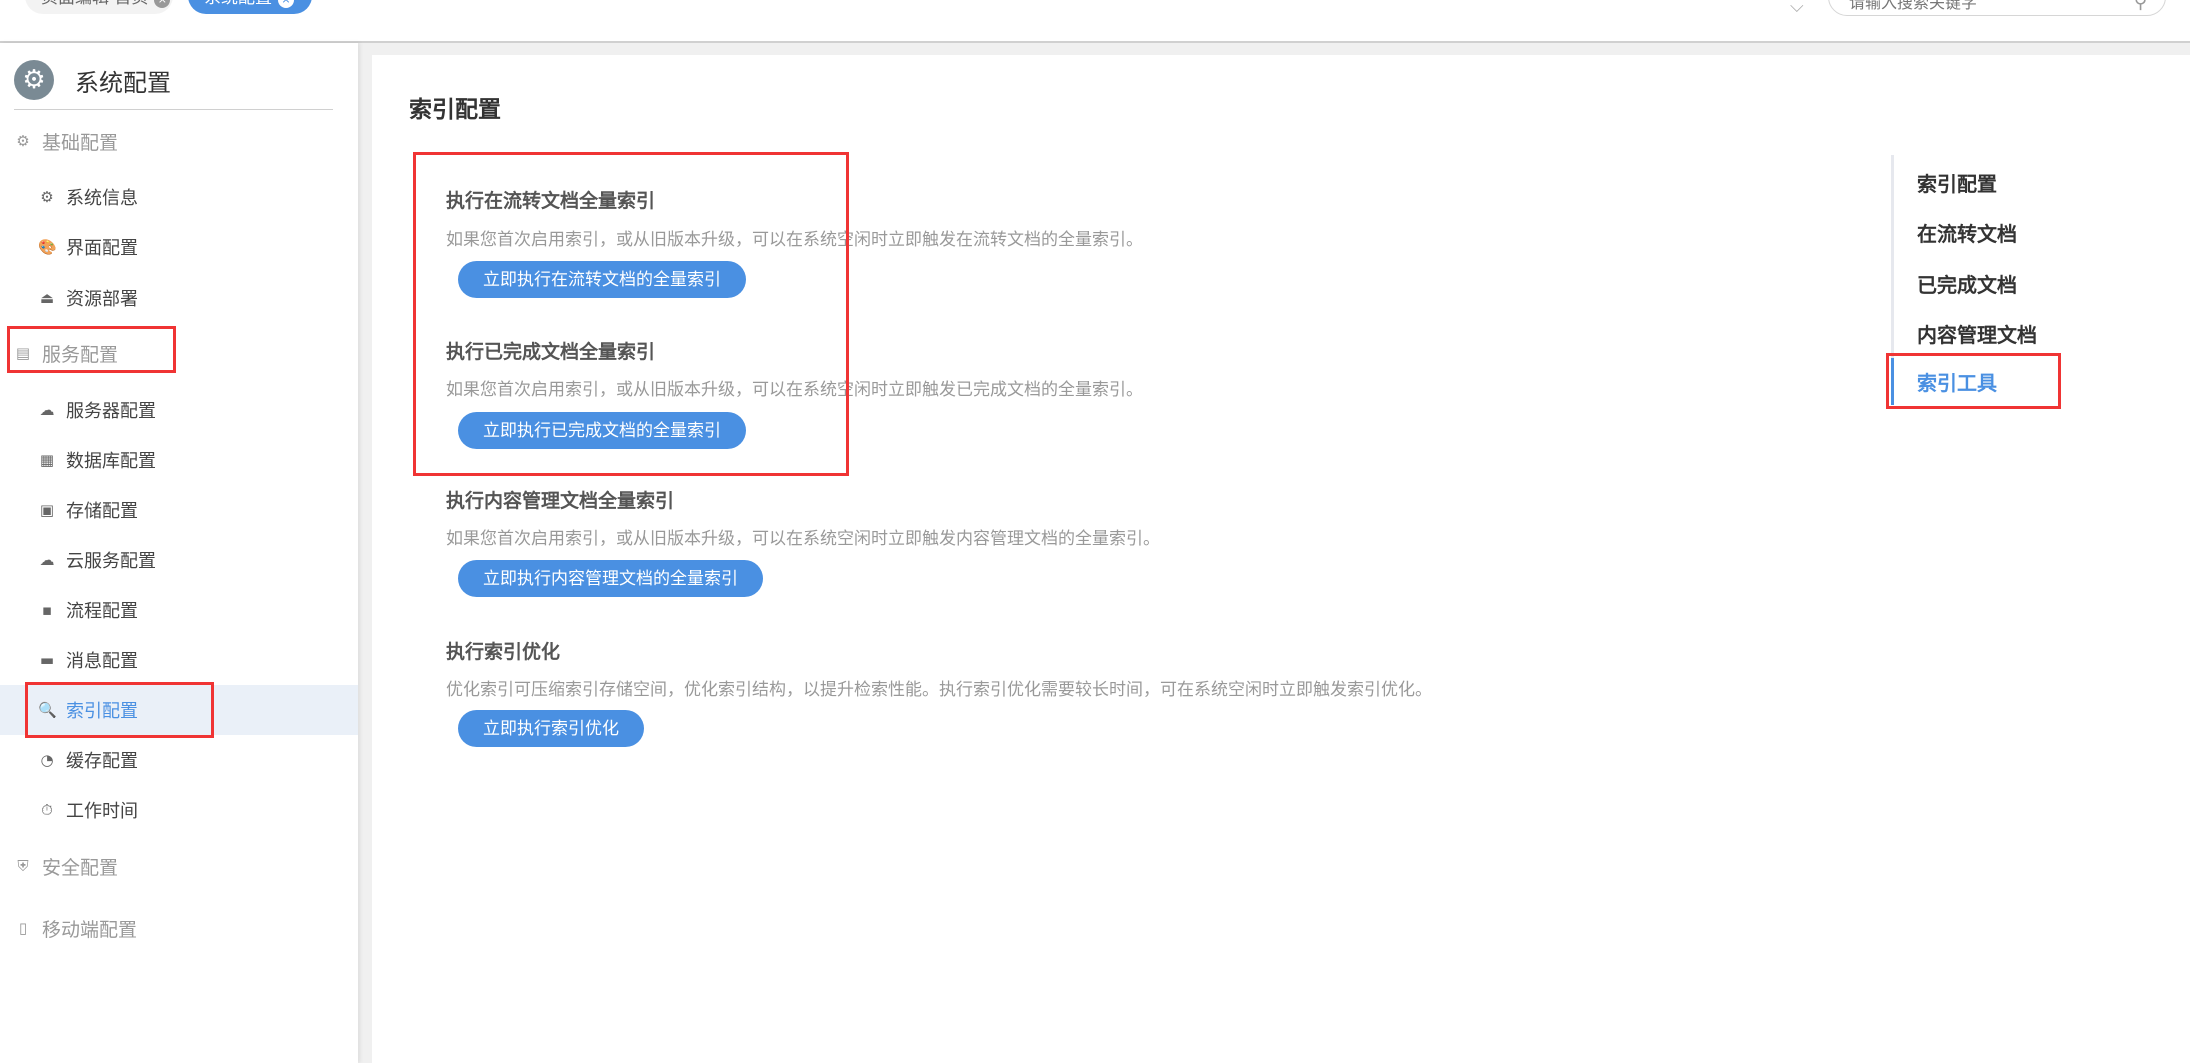  I want to click on tab-home: 页面编辑 首页 ×, so click(99, 7).